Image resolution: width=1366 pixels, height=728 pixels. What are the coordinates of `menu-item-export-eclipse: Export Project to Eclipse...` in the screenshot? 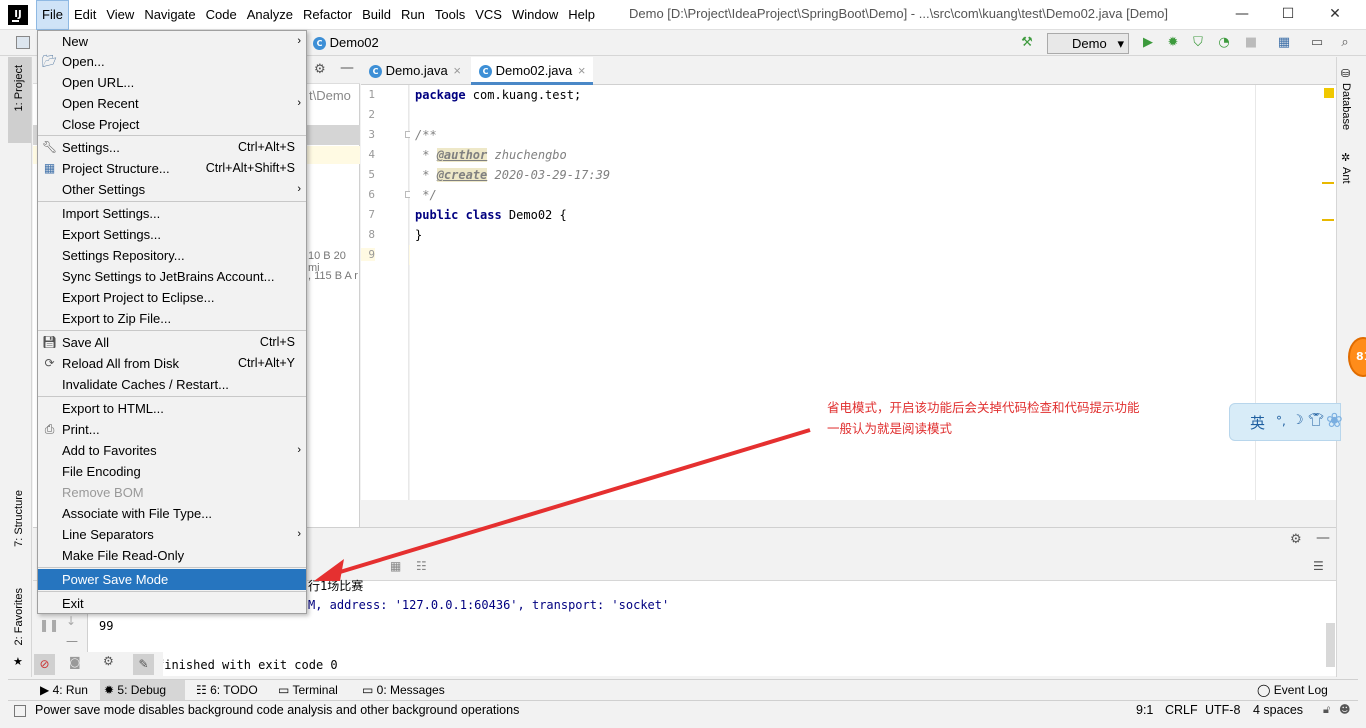 It's located at (172, 297).